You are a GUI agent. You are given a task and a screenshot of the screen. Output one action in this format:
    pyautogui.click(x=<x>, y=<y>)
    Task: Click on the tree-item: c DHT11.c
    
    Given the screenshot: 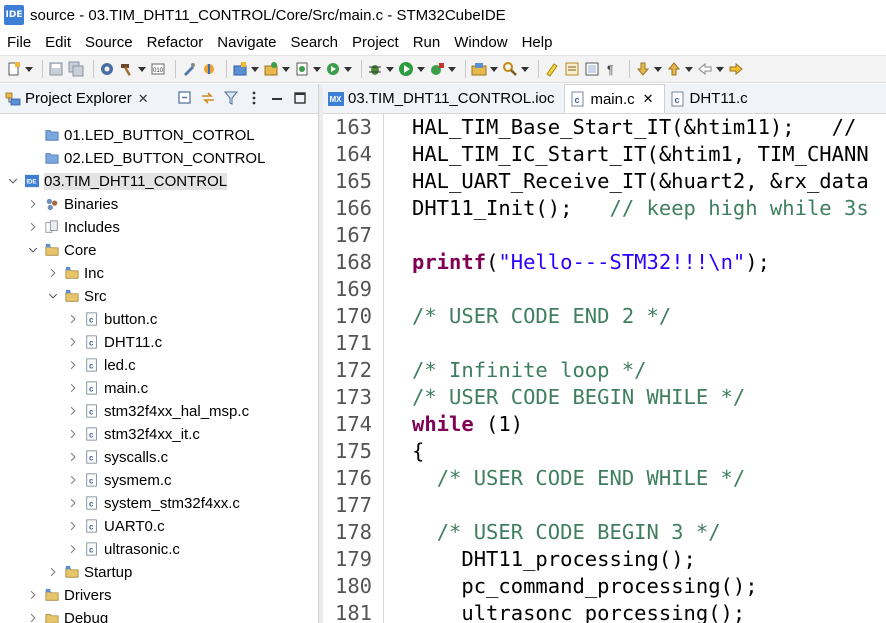 What is the action you would take?
    pyautogui.click(x=115, y=342)
    